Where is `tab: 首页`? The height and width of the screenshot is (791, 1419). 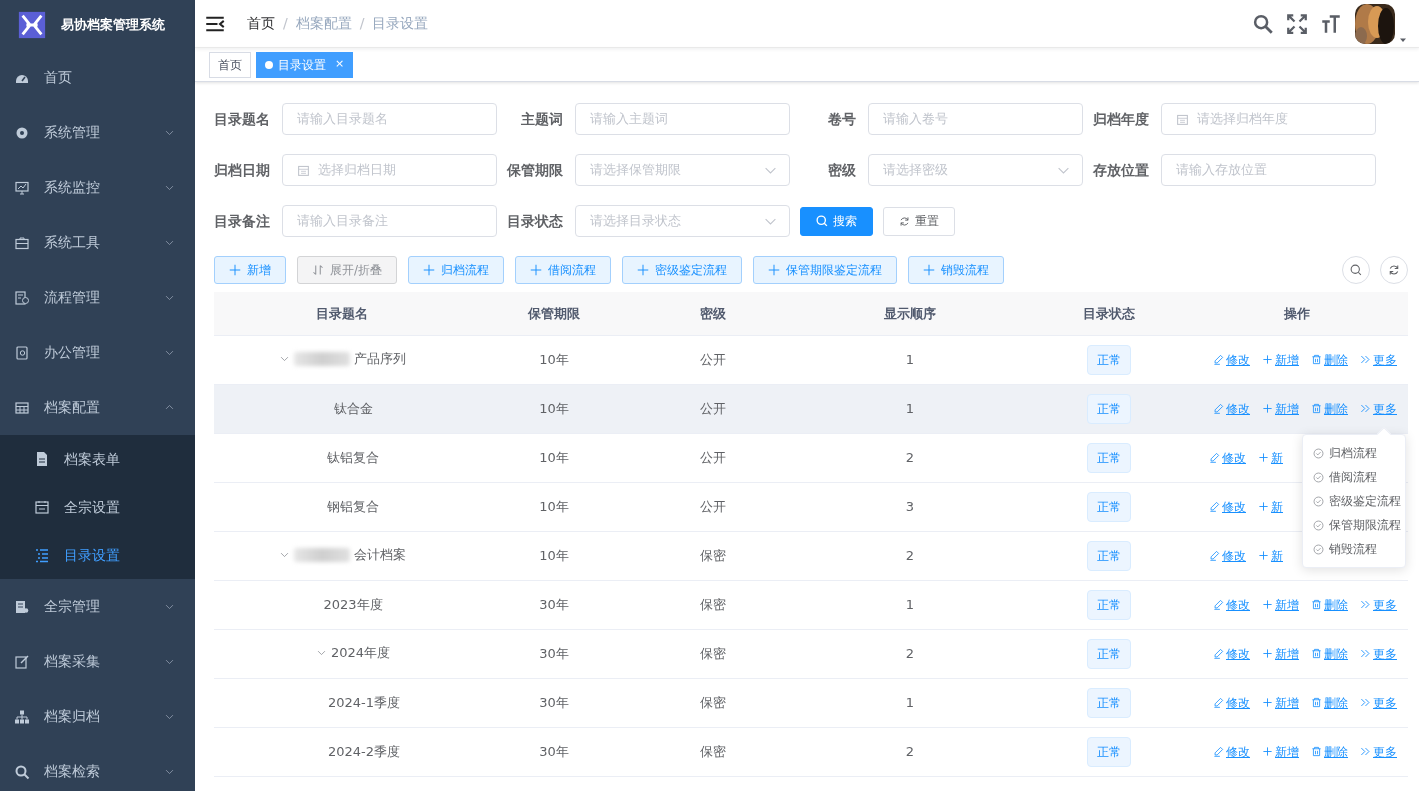 tab: 首页 is located at coordinates (230, 64).